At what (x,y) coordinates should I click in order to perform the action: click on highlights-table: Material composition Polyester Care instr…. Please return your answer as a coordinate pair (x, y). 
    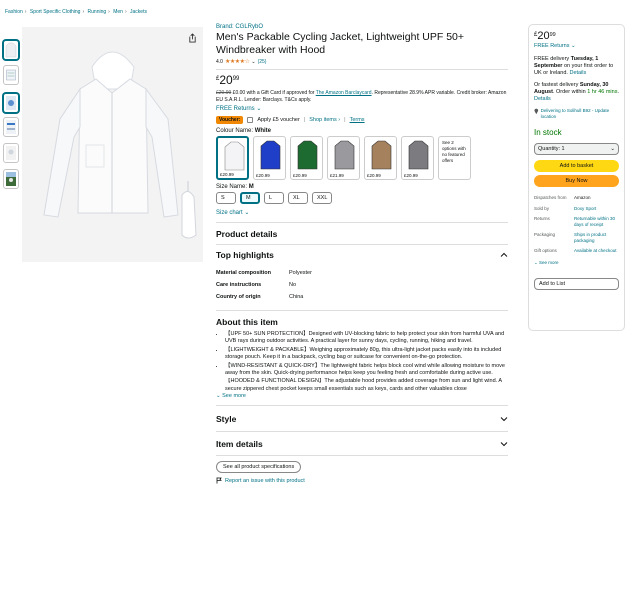
    Looking at the image, I should click on (264, 288).